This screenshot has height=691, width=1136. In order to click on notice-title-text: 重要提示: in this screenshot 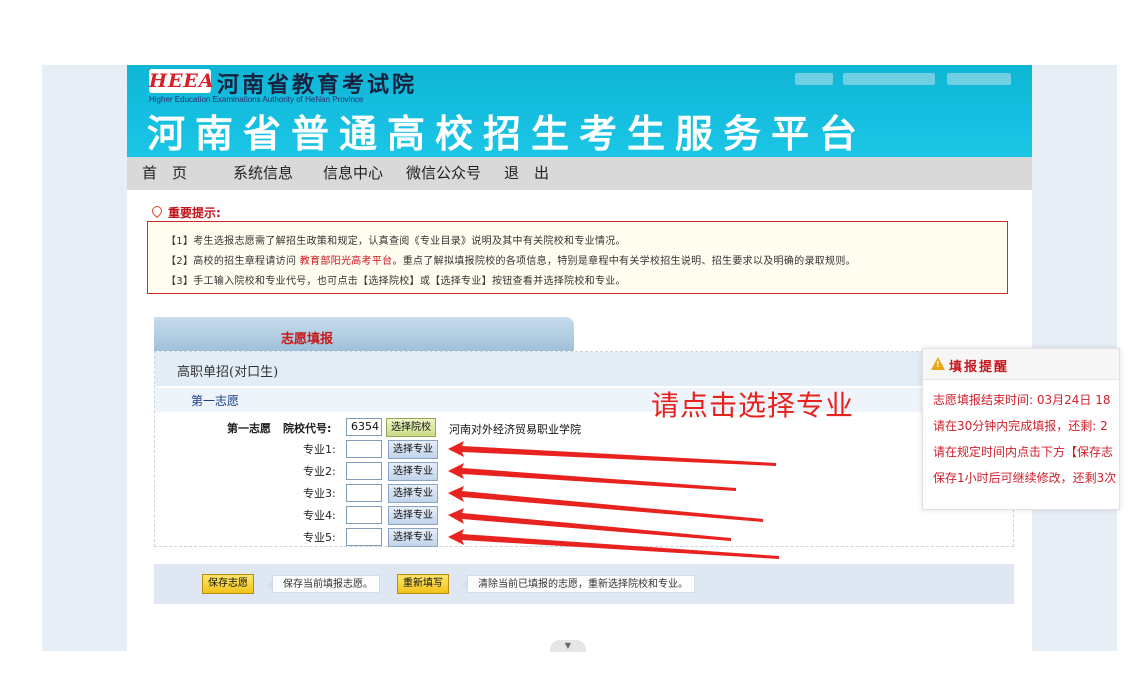, I will do `click(194, 213)`.